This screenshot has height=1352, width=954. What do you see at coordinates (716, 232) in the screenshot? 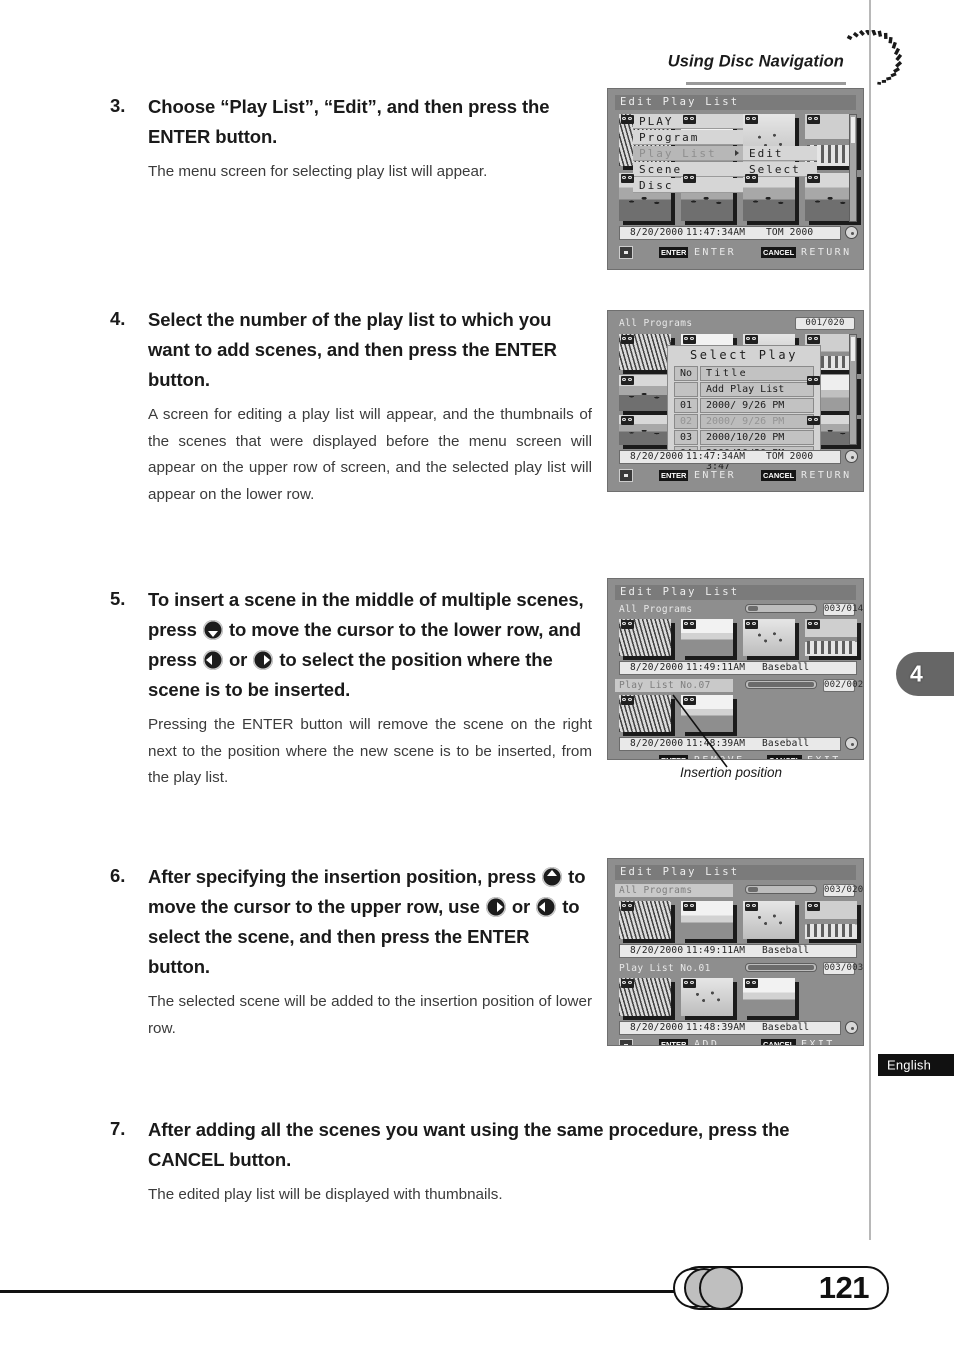
I see `fig1-status-time: 11:47:34AM` at bounding box center [716, 232].